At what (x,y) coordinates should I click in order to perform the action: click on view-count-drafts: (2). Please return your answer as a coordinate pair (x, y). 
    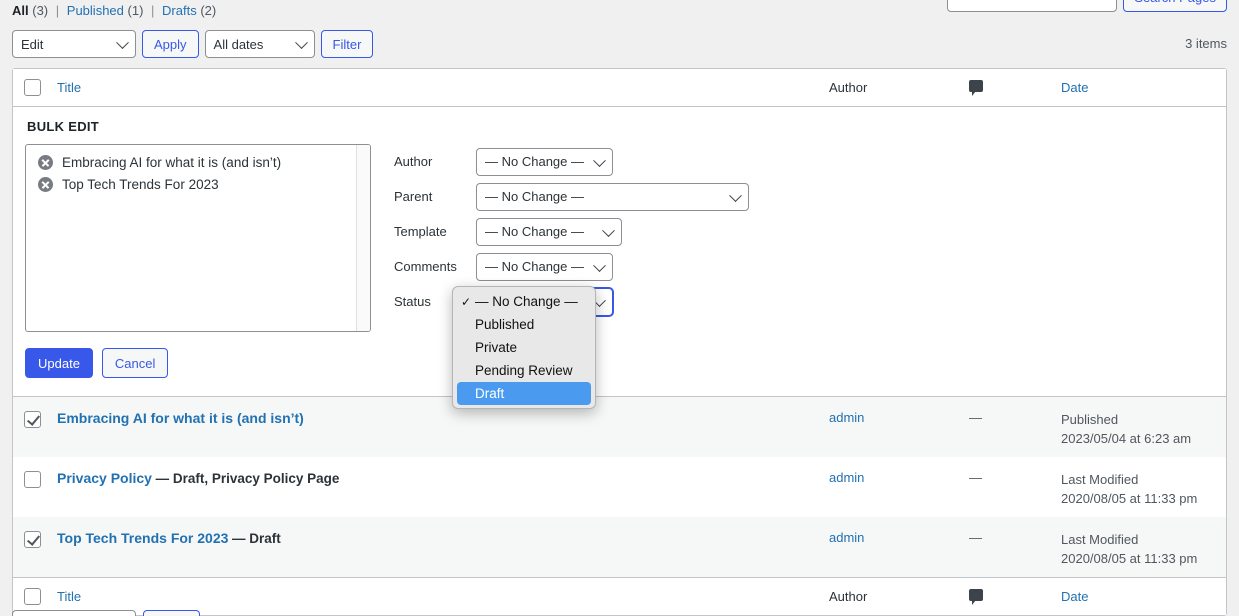
    Looking at the image, I should click on (208, 10).